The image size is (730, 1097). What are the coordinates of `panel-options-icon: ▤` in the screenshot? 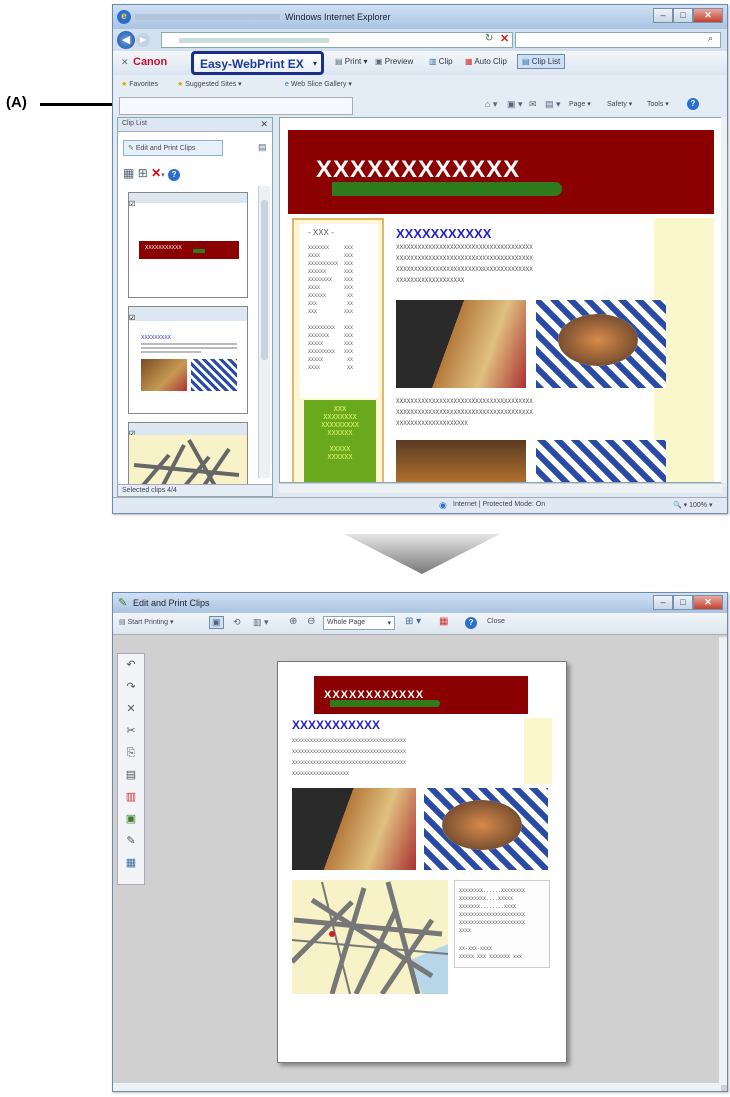 It's located at (262, 147).